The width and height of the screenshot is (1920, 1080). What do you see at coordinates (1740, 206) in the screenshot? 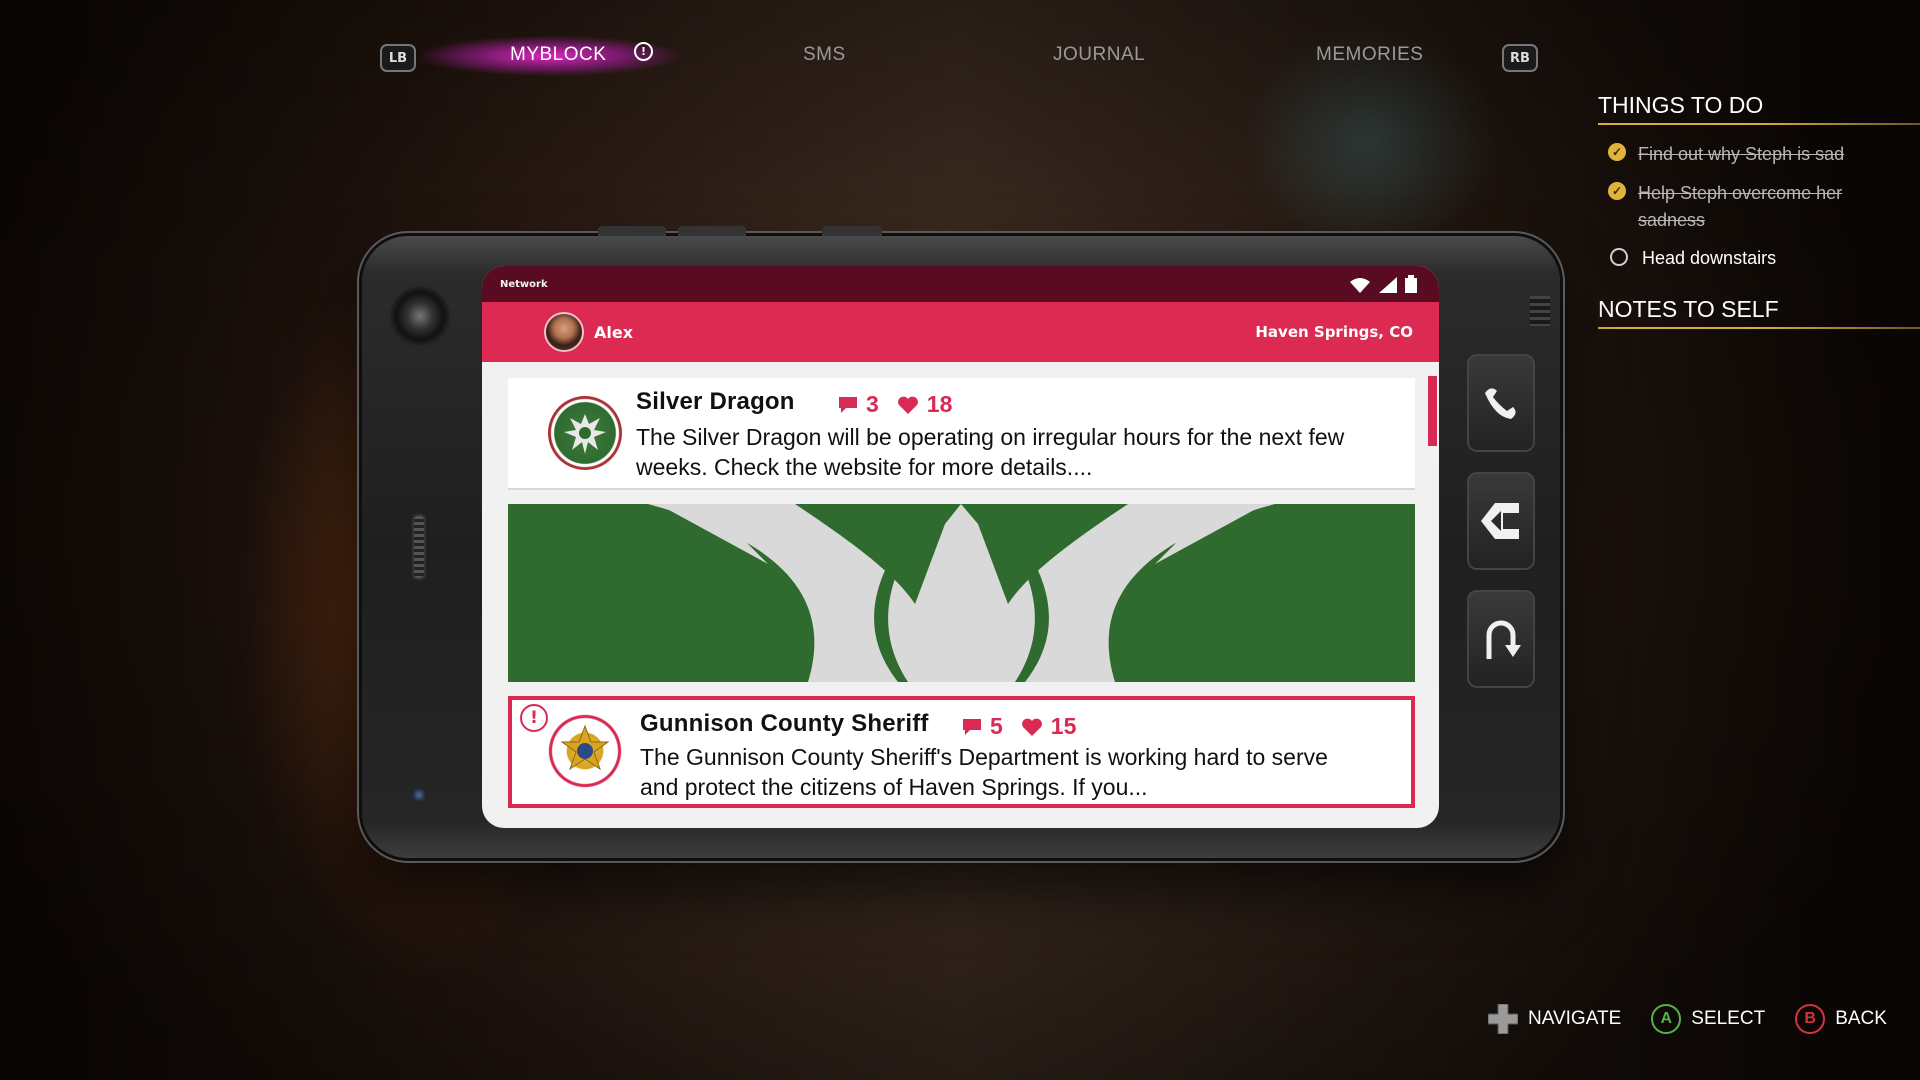
I see `task-text: Help Steph overcome her sadness` at bounding box center [1740, 206].